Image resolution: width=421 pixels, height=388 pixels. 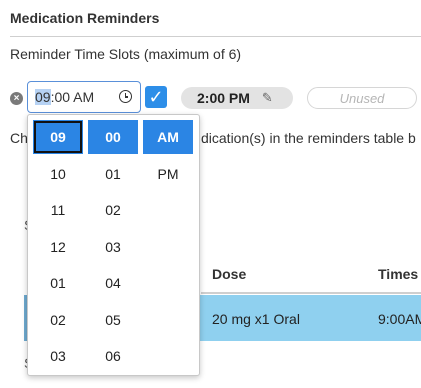 What do you see at coordinates (58, 247) in the screenshot?
I see `hour-option: 12` at bounding box center [58, 247].